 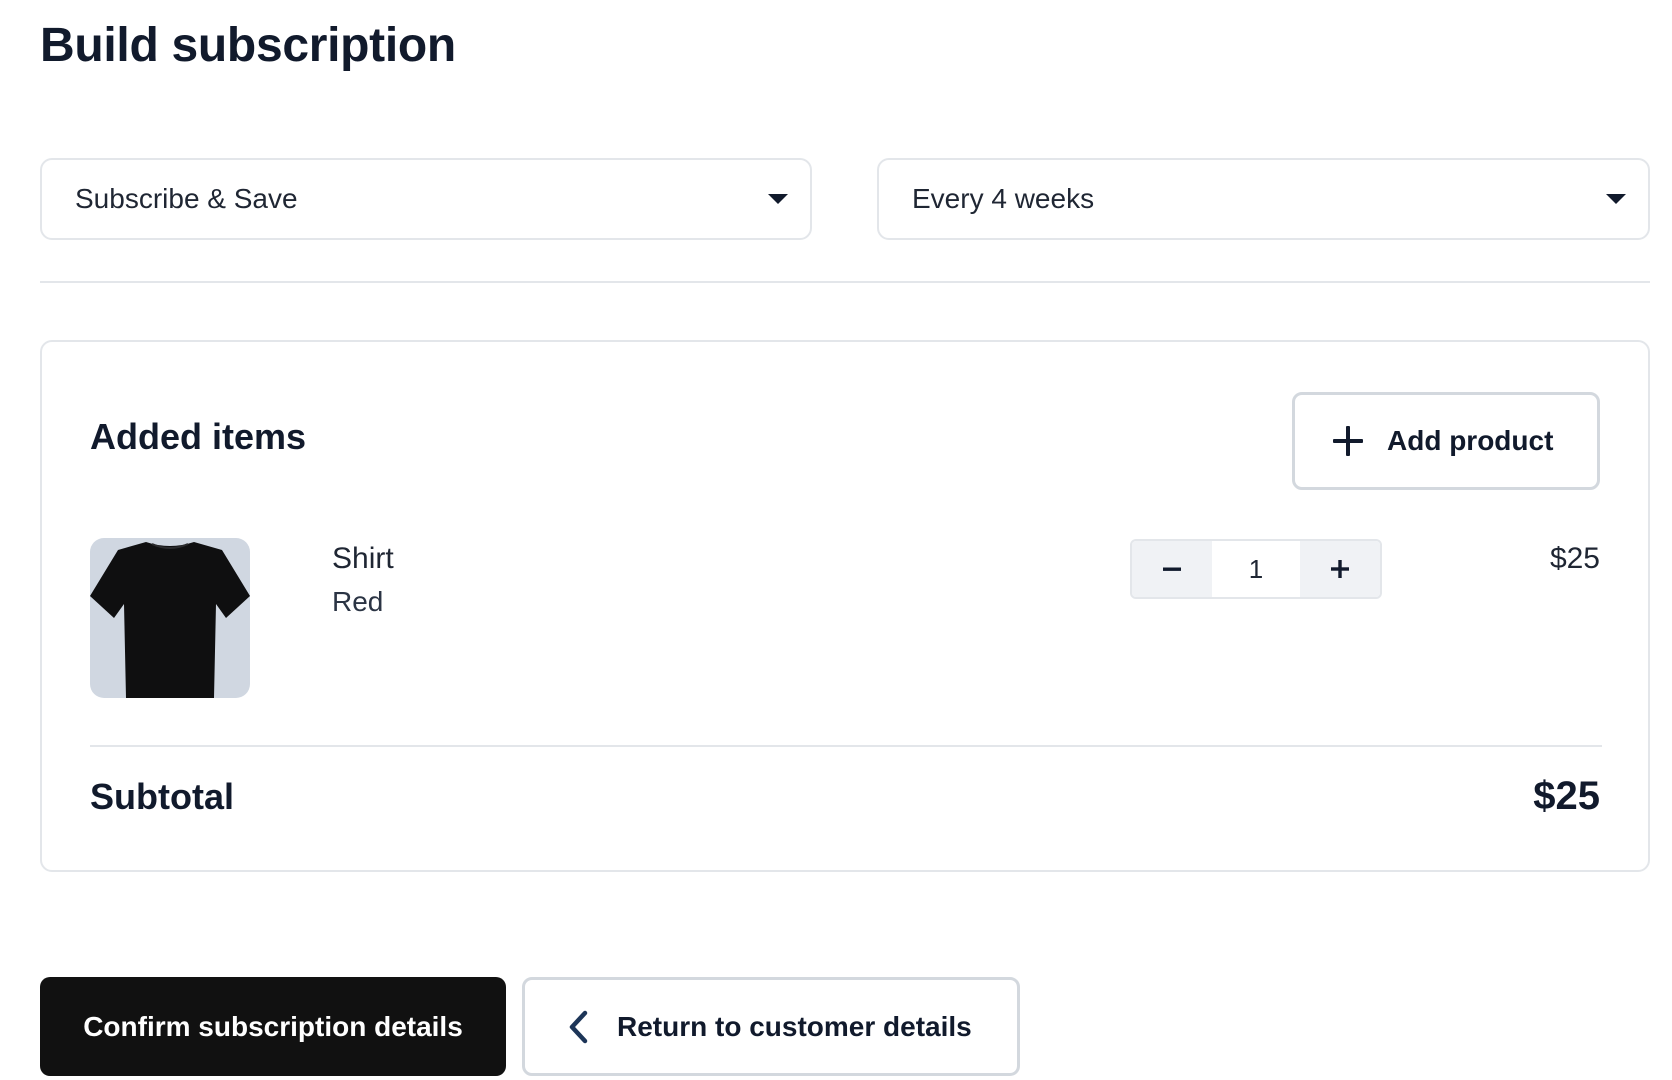 I want to click on product-image, so click(x=170, y=618).